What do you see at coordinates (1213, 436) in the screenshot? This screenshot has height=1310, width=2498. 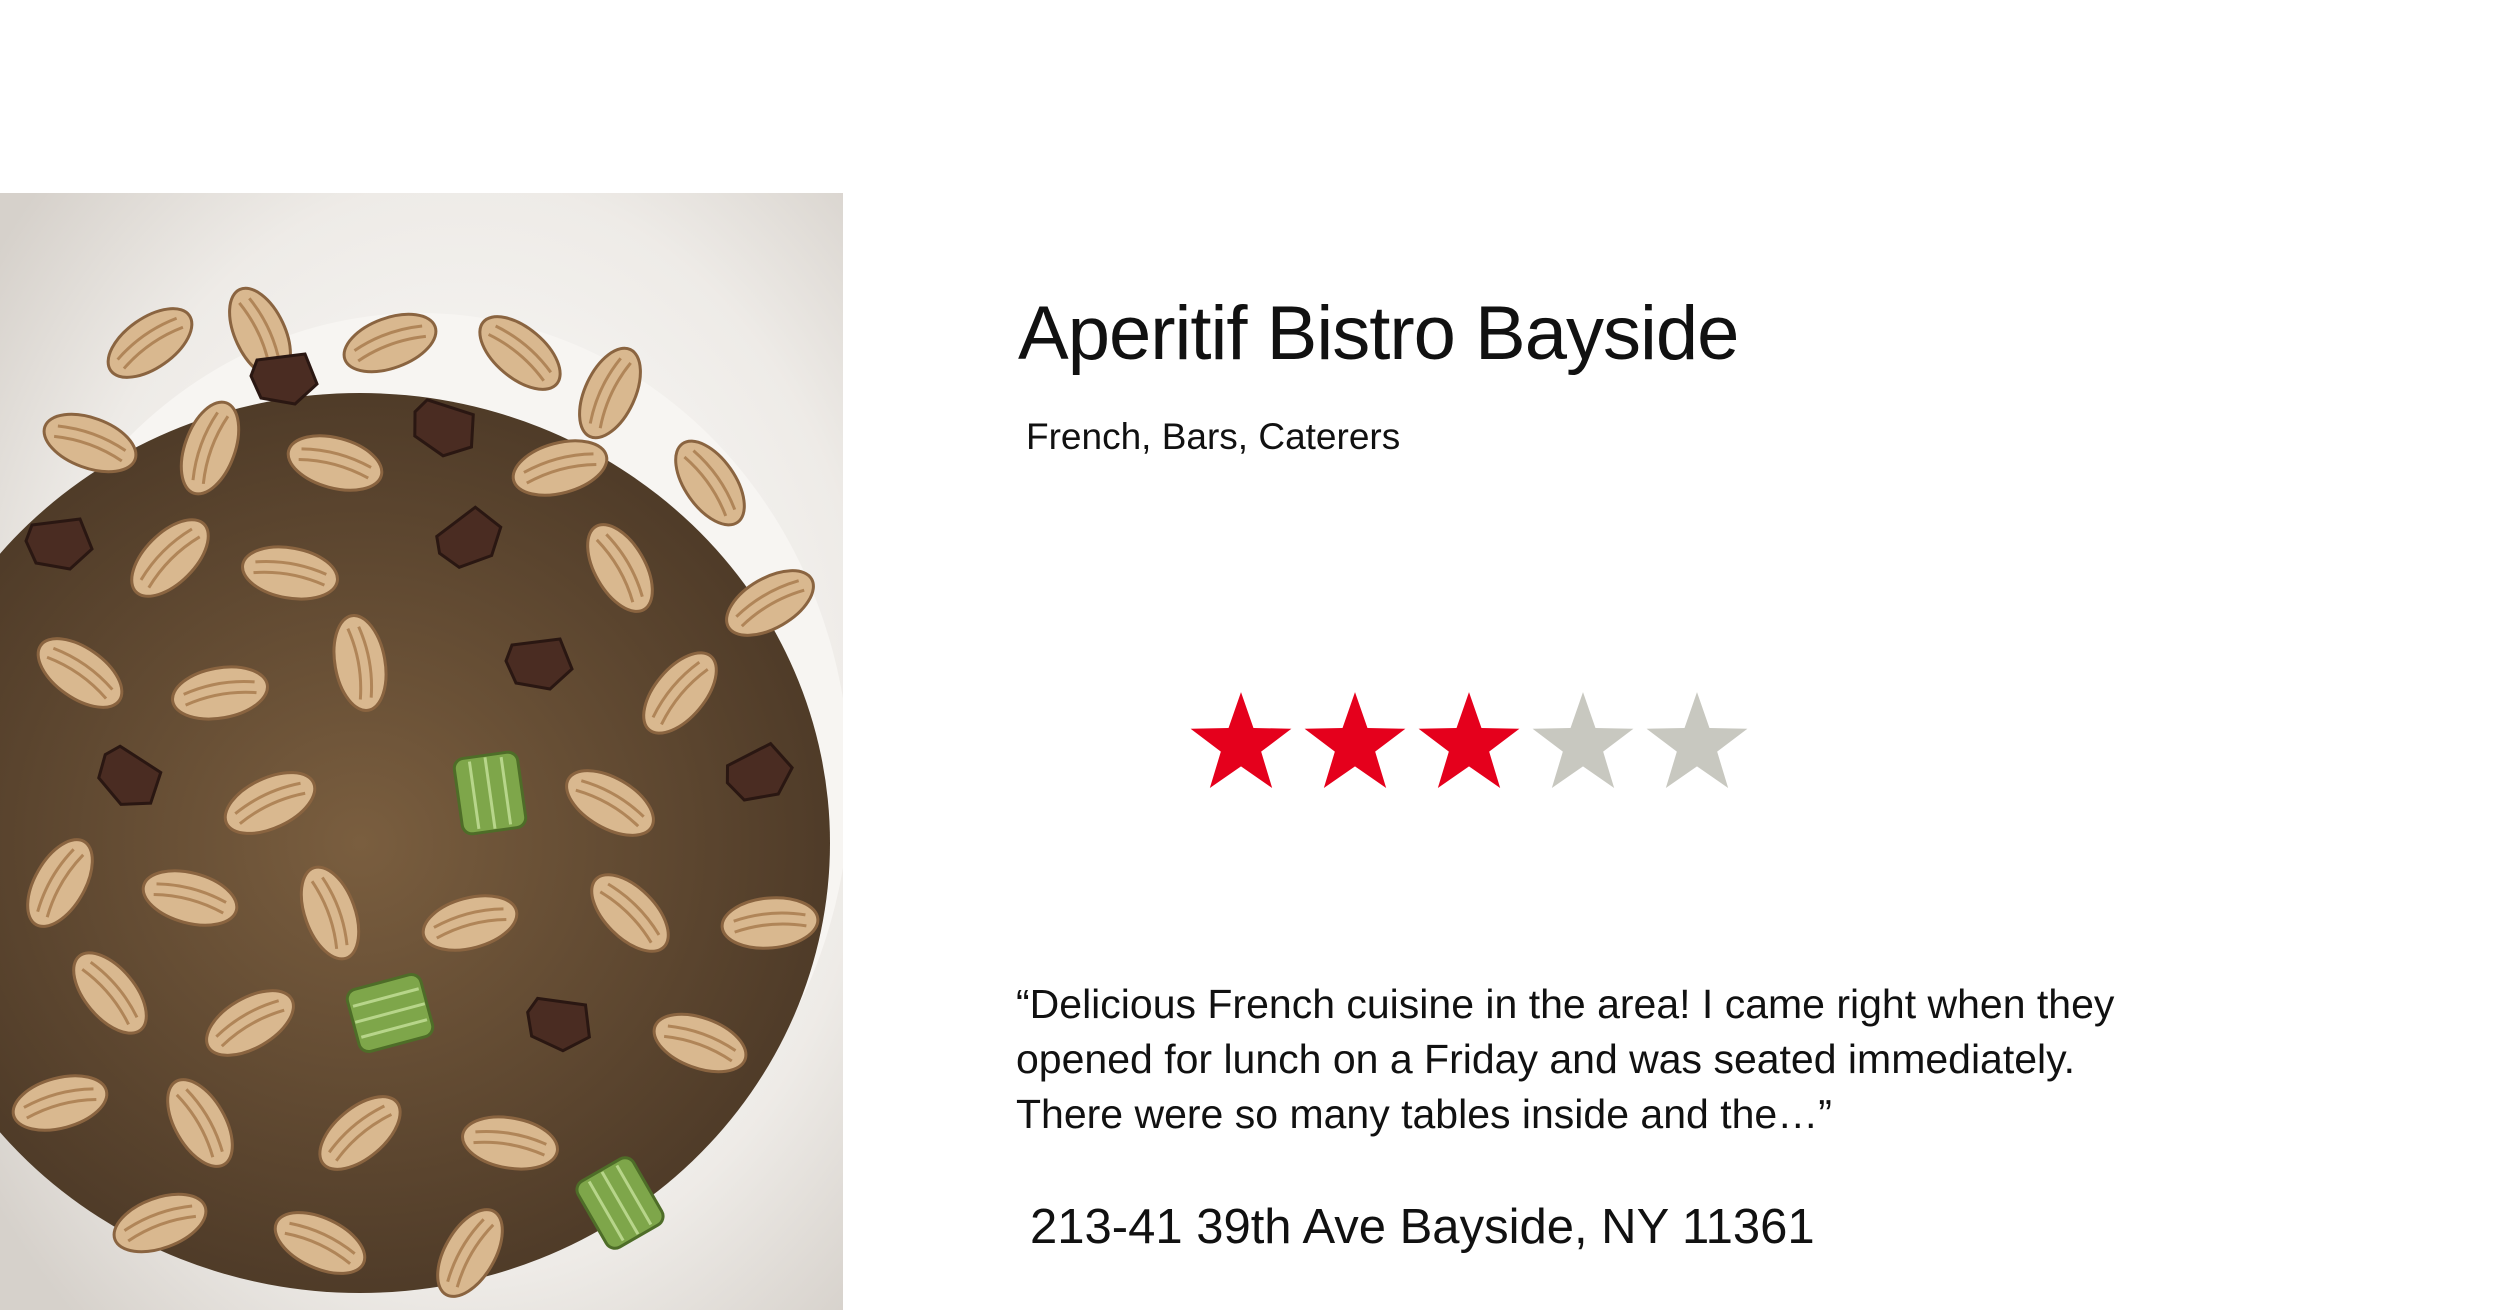 I see `restaurant-categories: French, Bars, Caterers` at bounding box center [1213, 436].